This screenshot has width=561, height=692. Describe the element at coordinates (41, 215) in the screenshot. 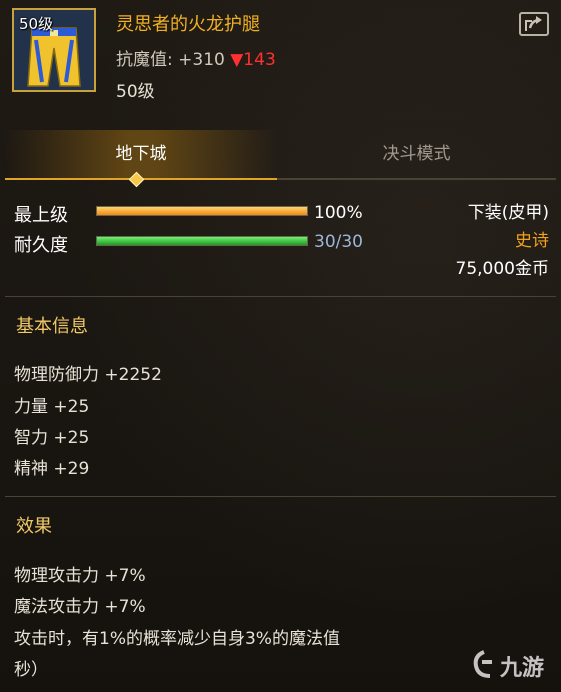

I see `top-level-label: 最上级` at that location.